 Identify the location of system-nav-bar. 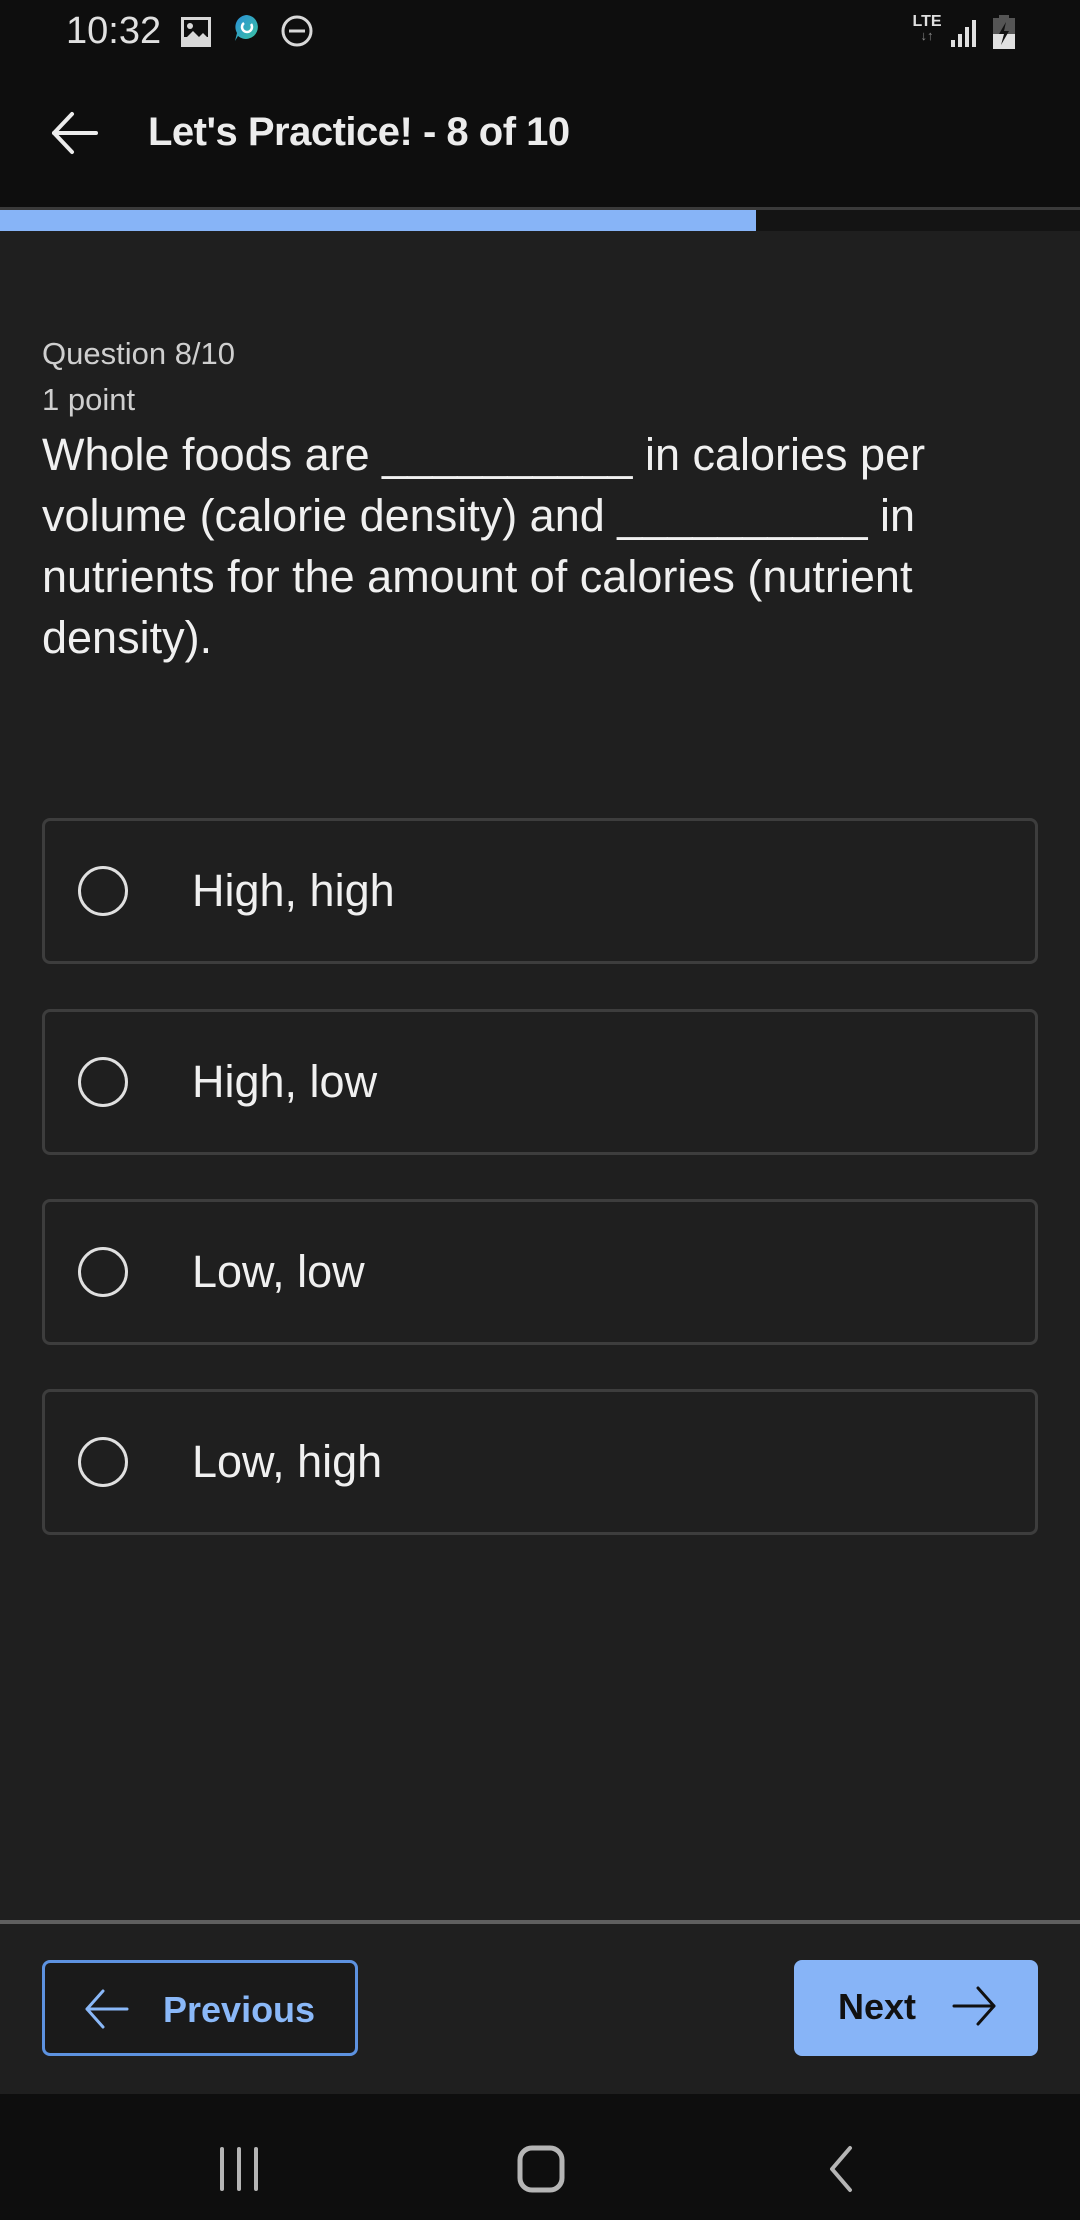
(540, 2157).